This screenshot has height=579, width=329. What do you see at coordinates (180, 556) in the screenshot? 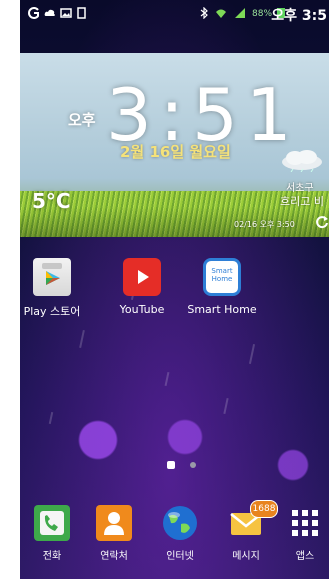
I see `dock-label: 인터넷` at bounding box center [180, 556].